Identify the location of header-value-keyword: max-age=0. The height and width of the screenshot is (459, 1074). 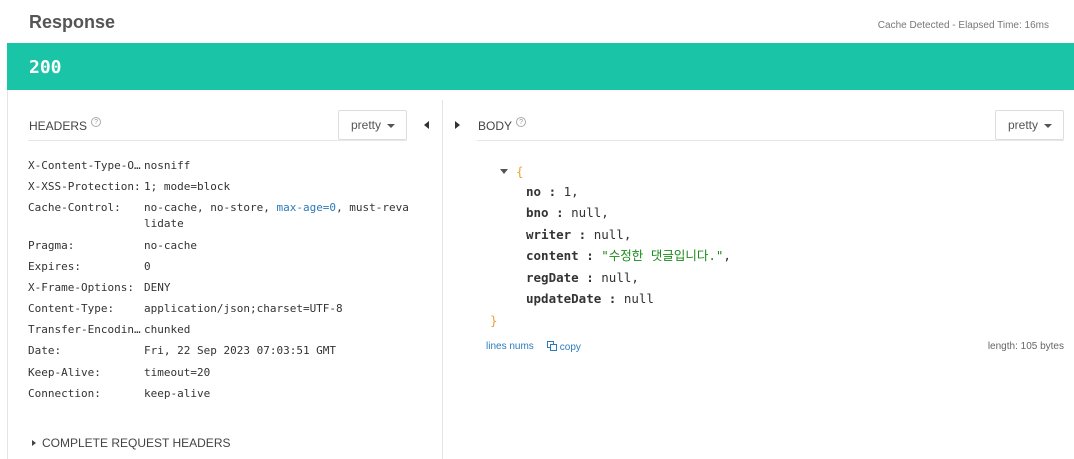
(306, 207).